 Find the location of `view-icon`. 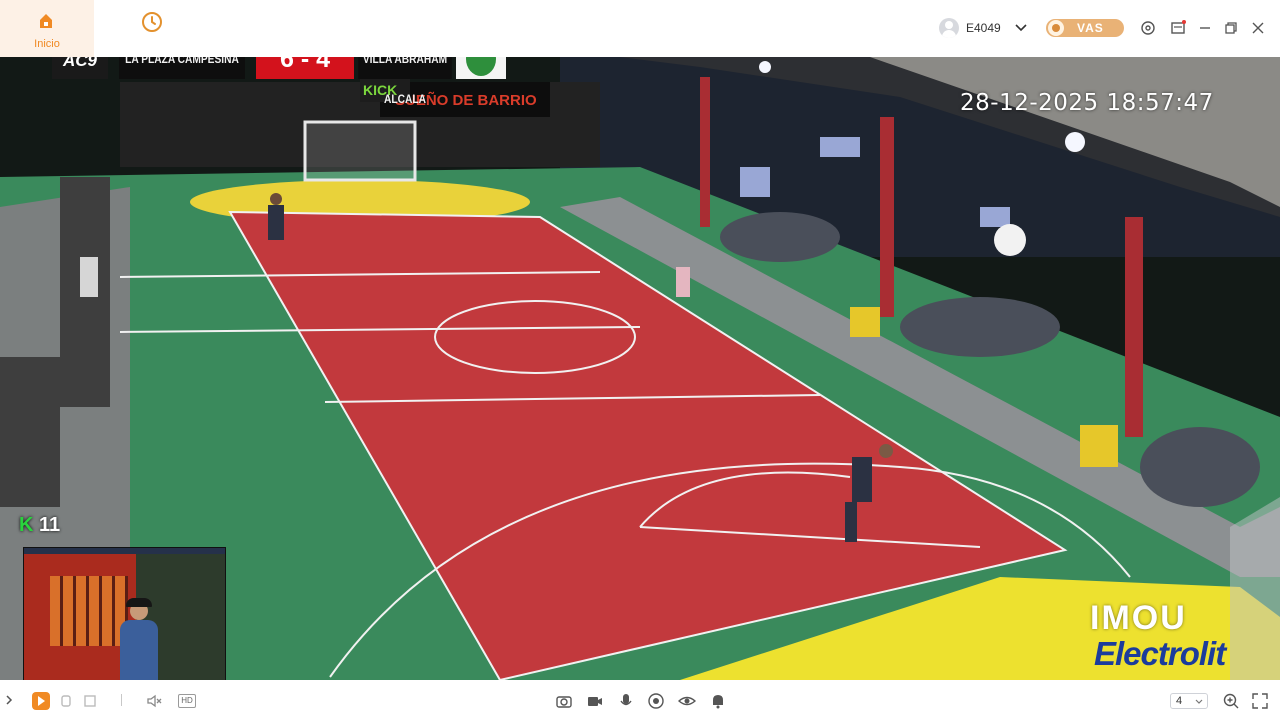

view-icon is located at coordinates (687, 701).